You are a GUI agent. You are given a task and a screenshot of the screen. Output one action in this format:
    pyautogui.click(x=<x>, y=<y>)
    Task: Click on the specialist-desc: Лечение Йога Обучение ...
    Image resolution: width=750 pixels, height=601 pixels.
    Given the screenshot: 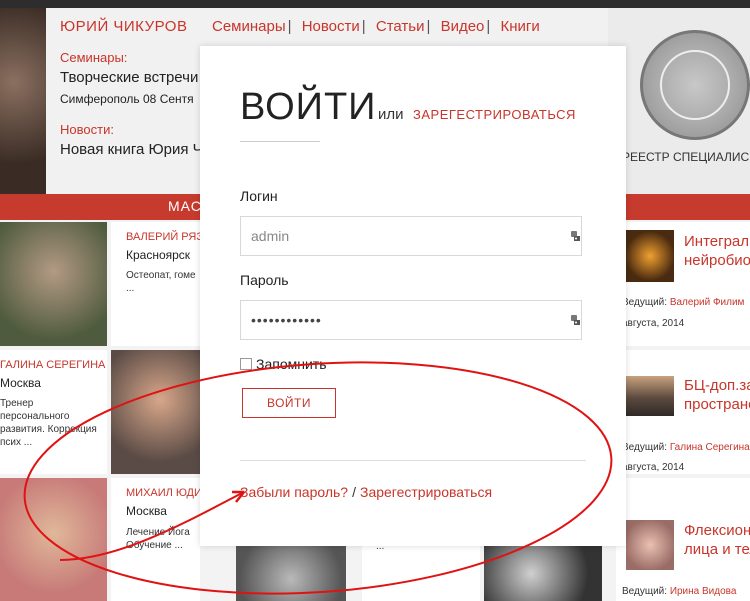 What is the action you would take?
    pyautogui.click(x=158, y=539)
    